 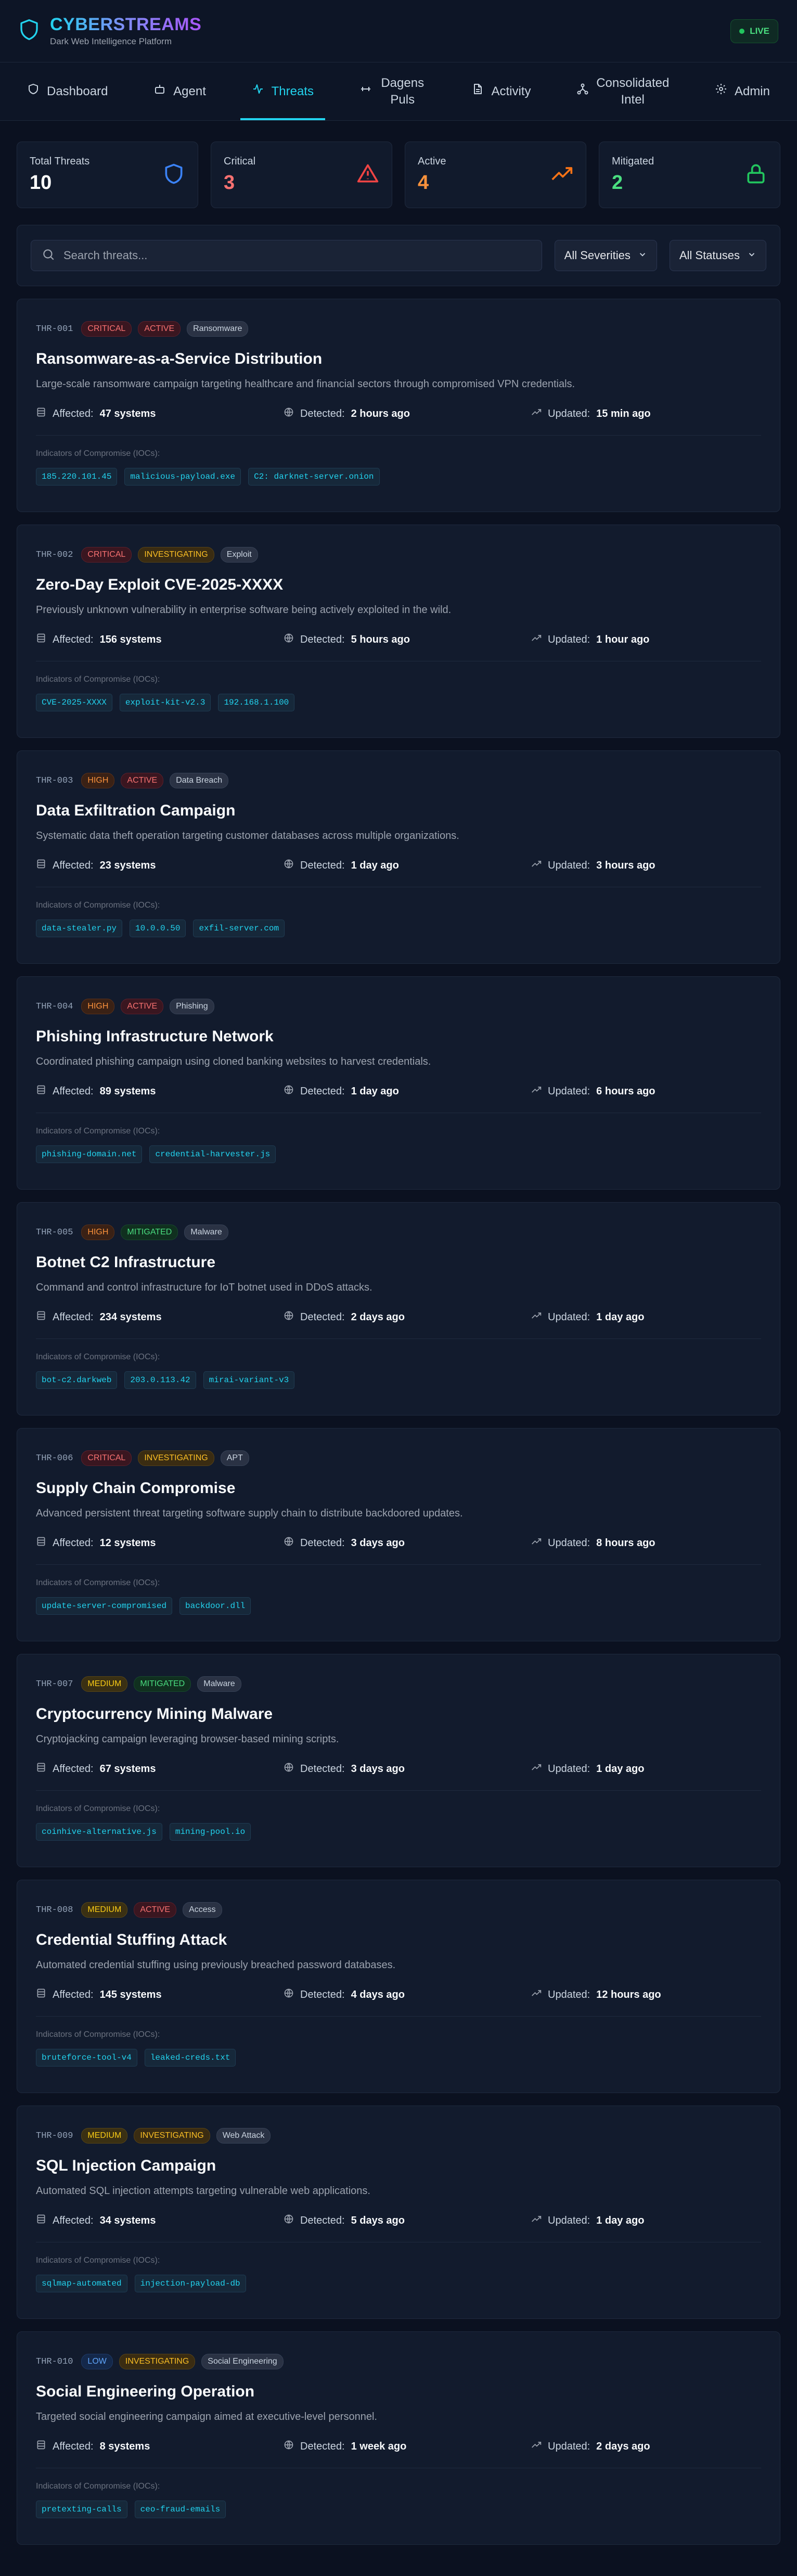 What do you see at coordinates (160, 2220) in the screenshot?
I see `affected-info: Affected: 34 systems` at bounding box center [160, 2220].